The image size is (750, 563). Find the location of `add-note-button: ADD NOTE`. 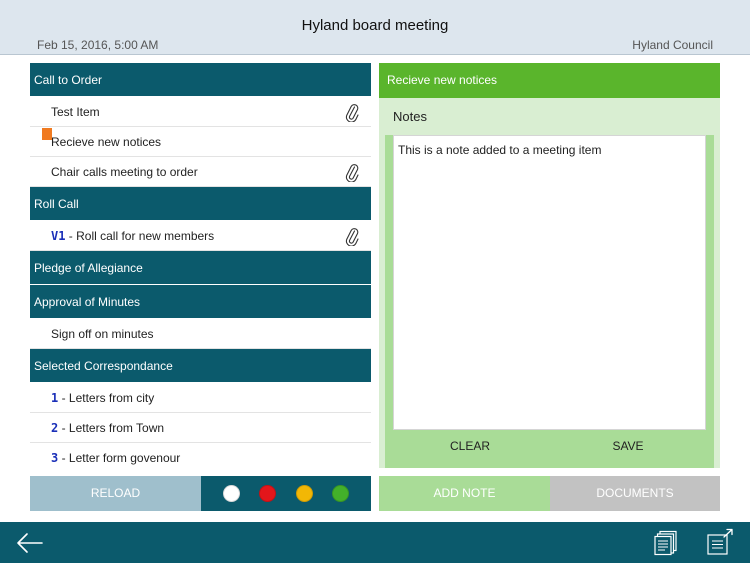

add-note-button: ADD NOTE is located at coordinates (464, 493).